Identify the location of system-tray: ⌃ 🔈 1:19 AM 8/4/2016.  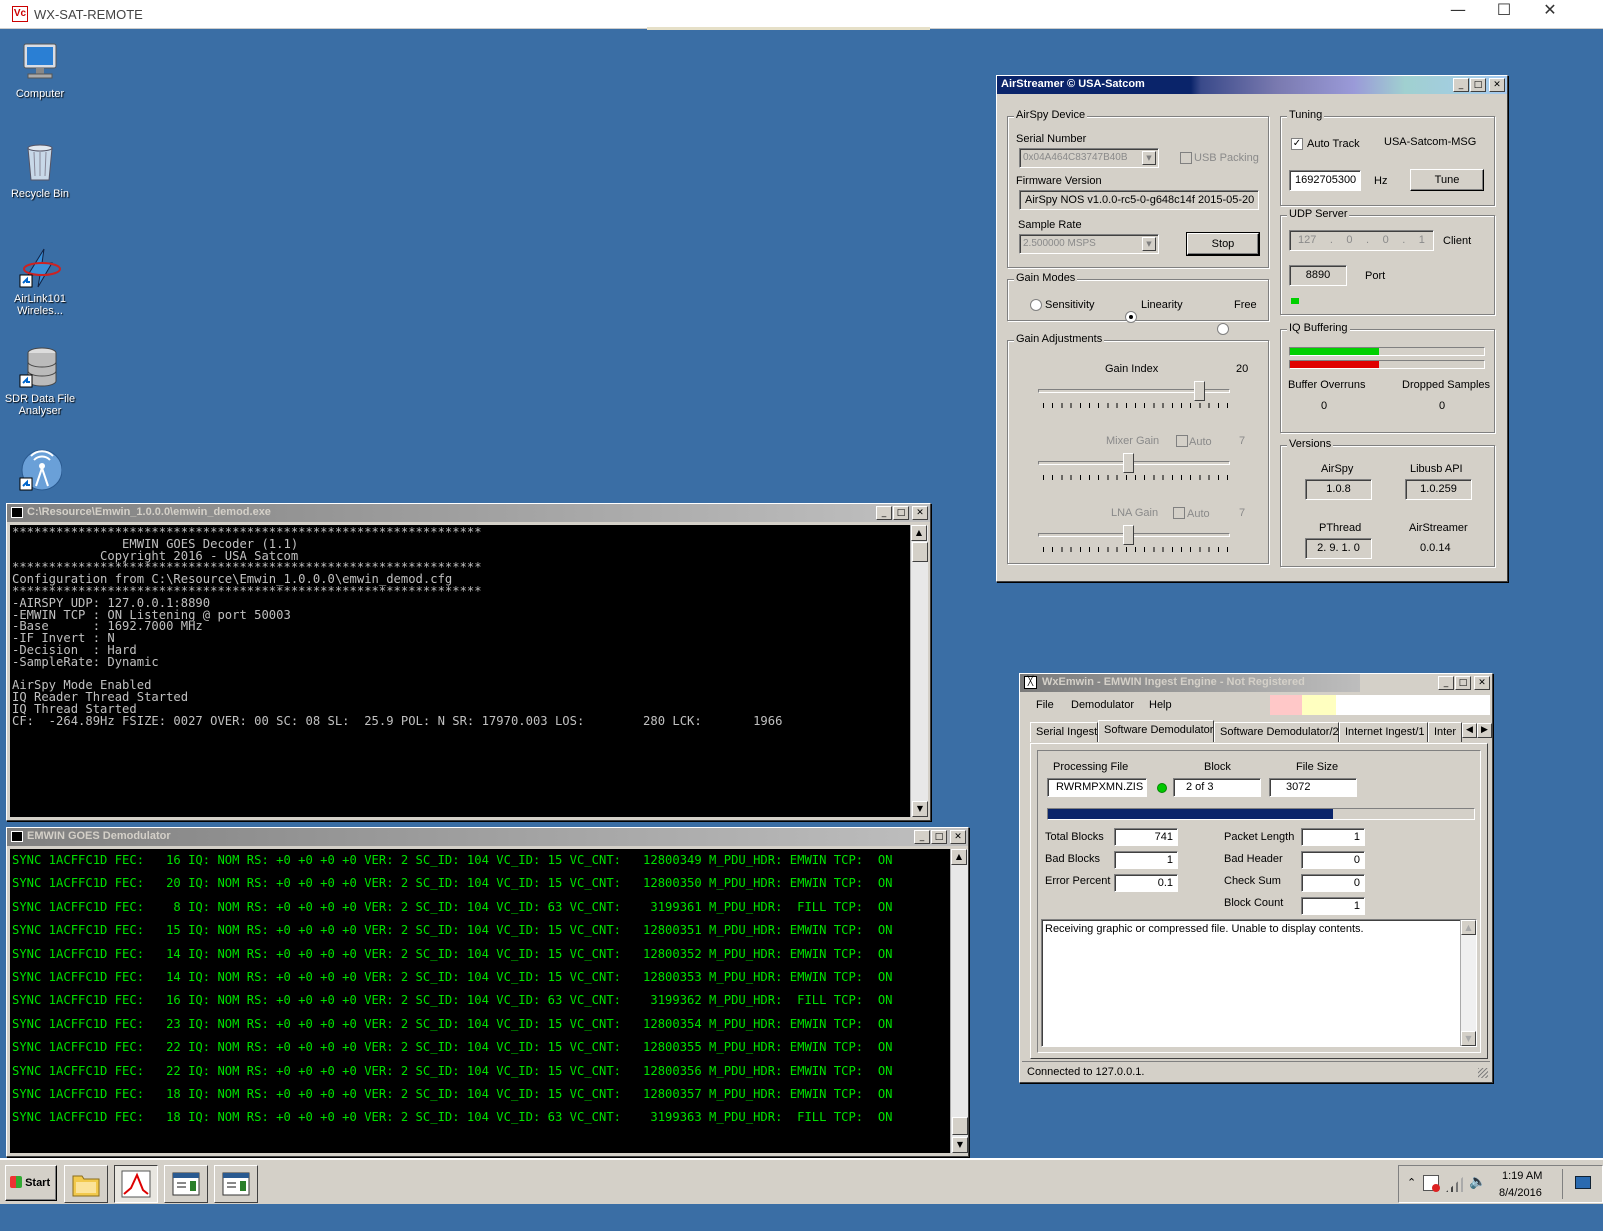
(1500, 1184).